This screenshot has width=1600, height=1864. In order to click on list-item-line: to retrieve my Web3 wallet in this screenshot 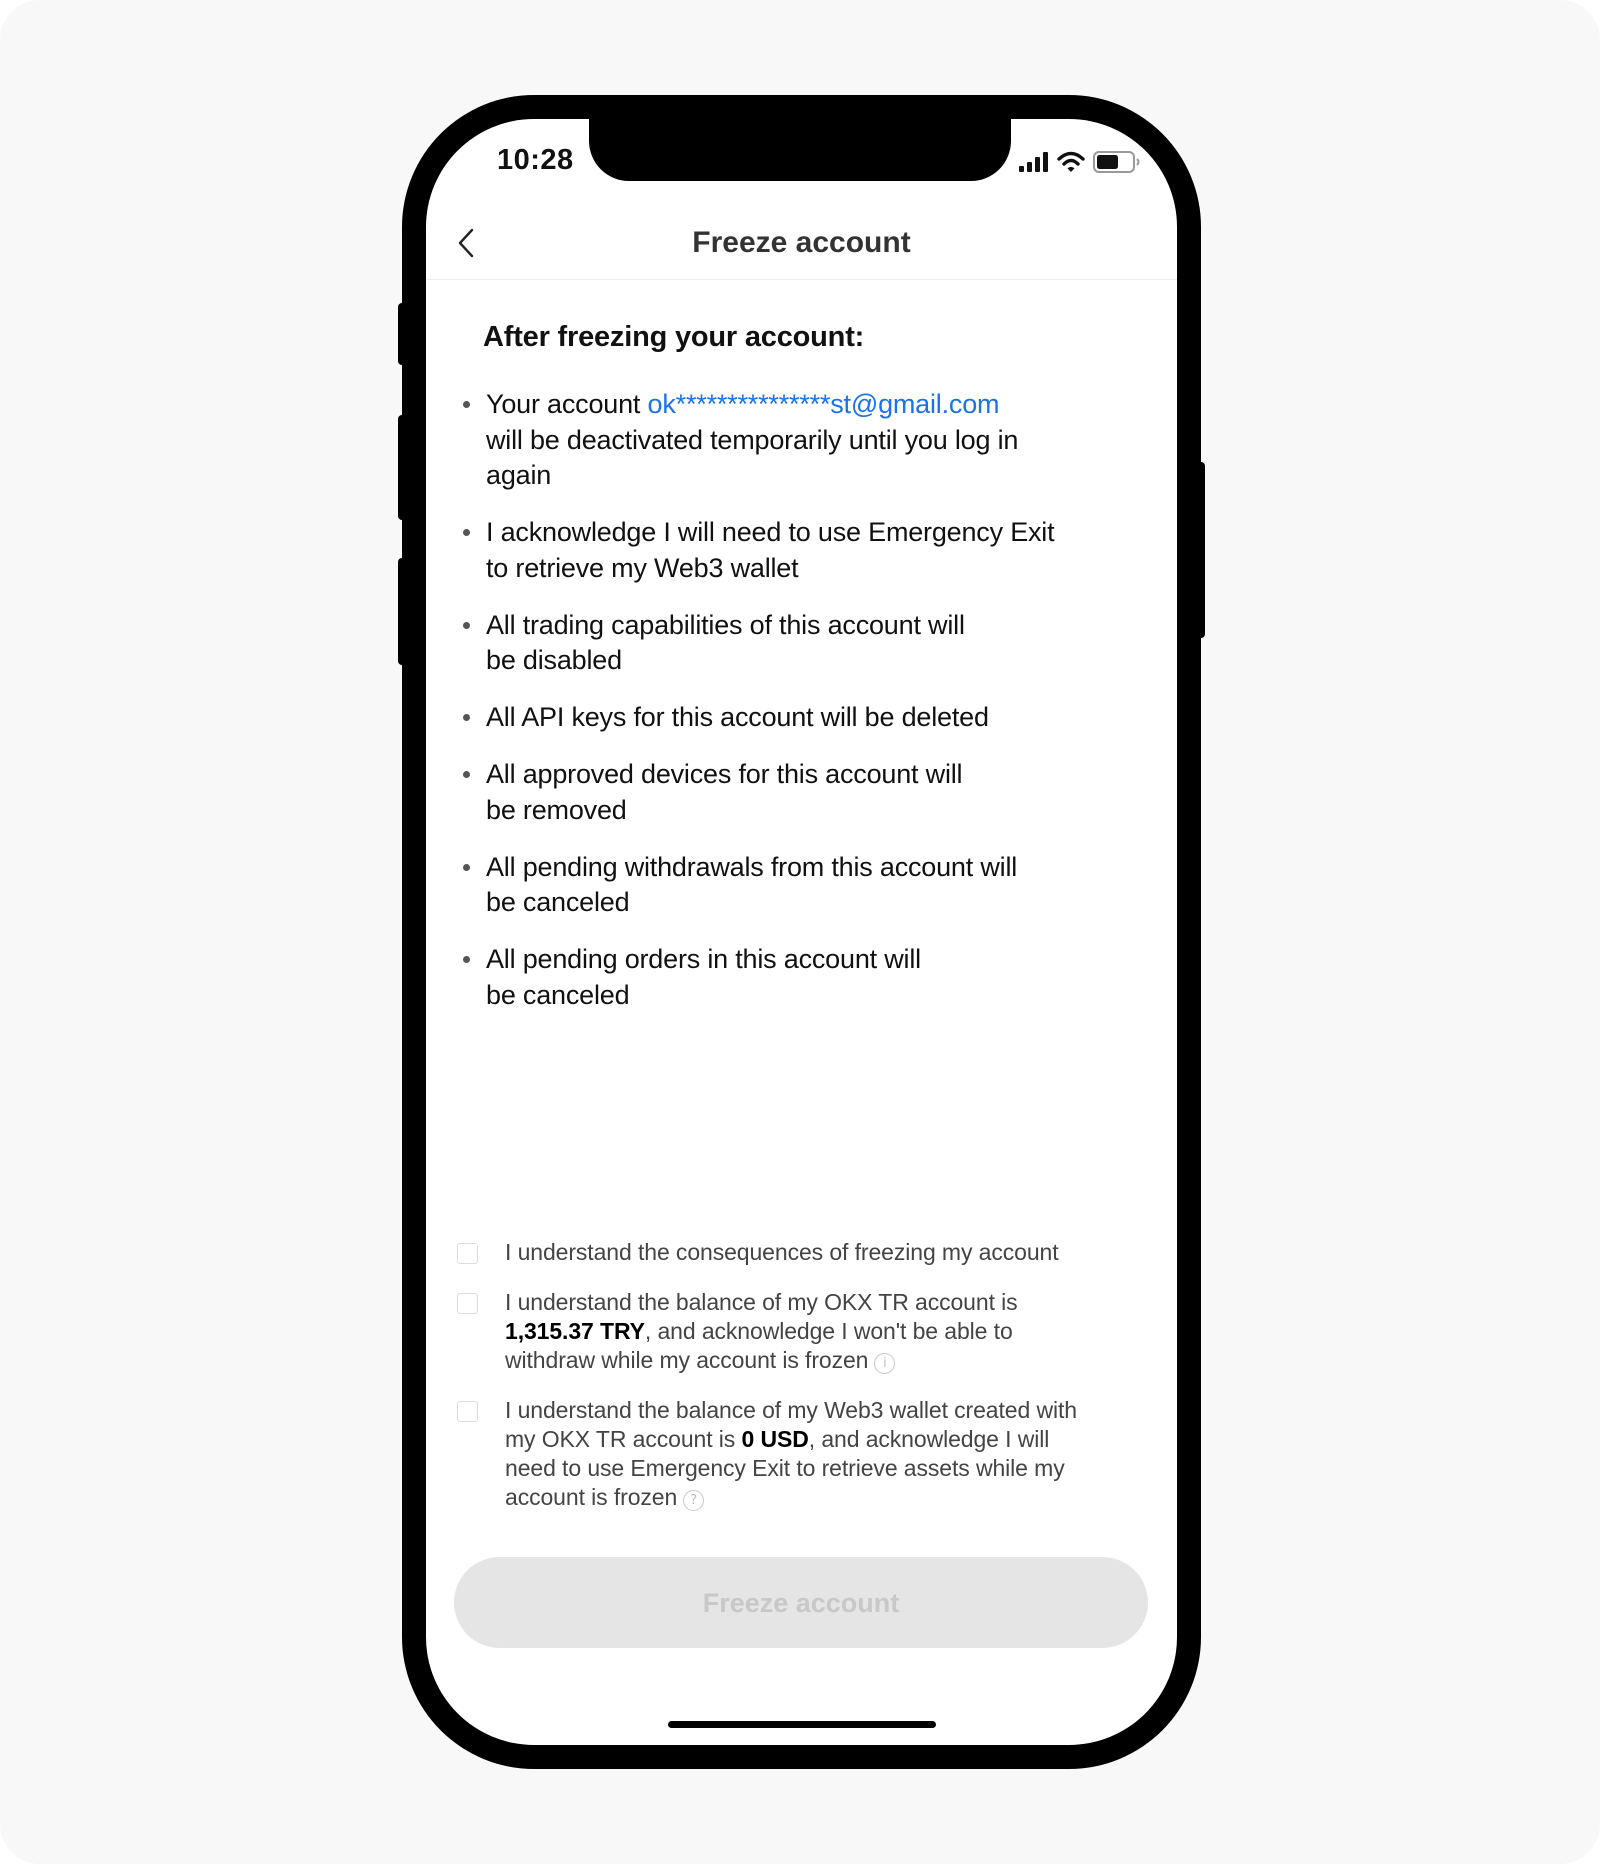, I will do `click(642, 567)`.